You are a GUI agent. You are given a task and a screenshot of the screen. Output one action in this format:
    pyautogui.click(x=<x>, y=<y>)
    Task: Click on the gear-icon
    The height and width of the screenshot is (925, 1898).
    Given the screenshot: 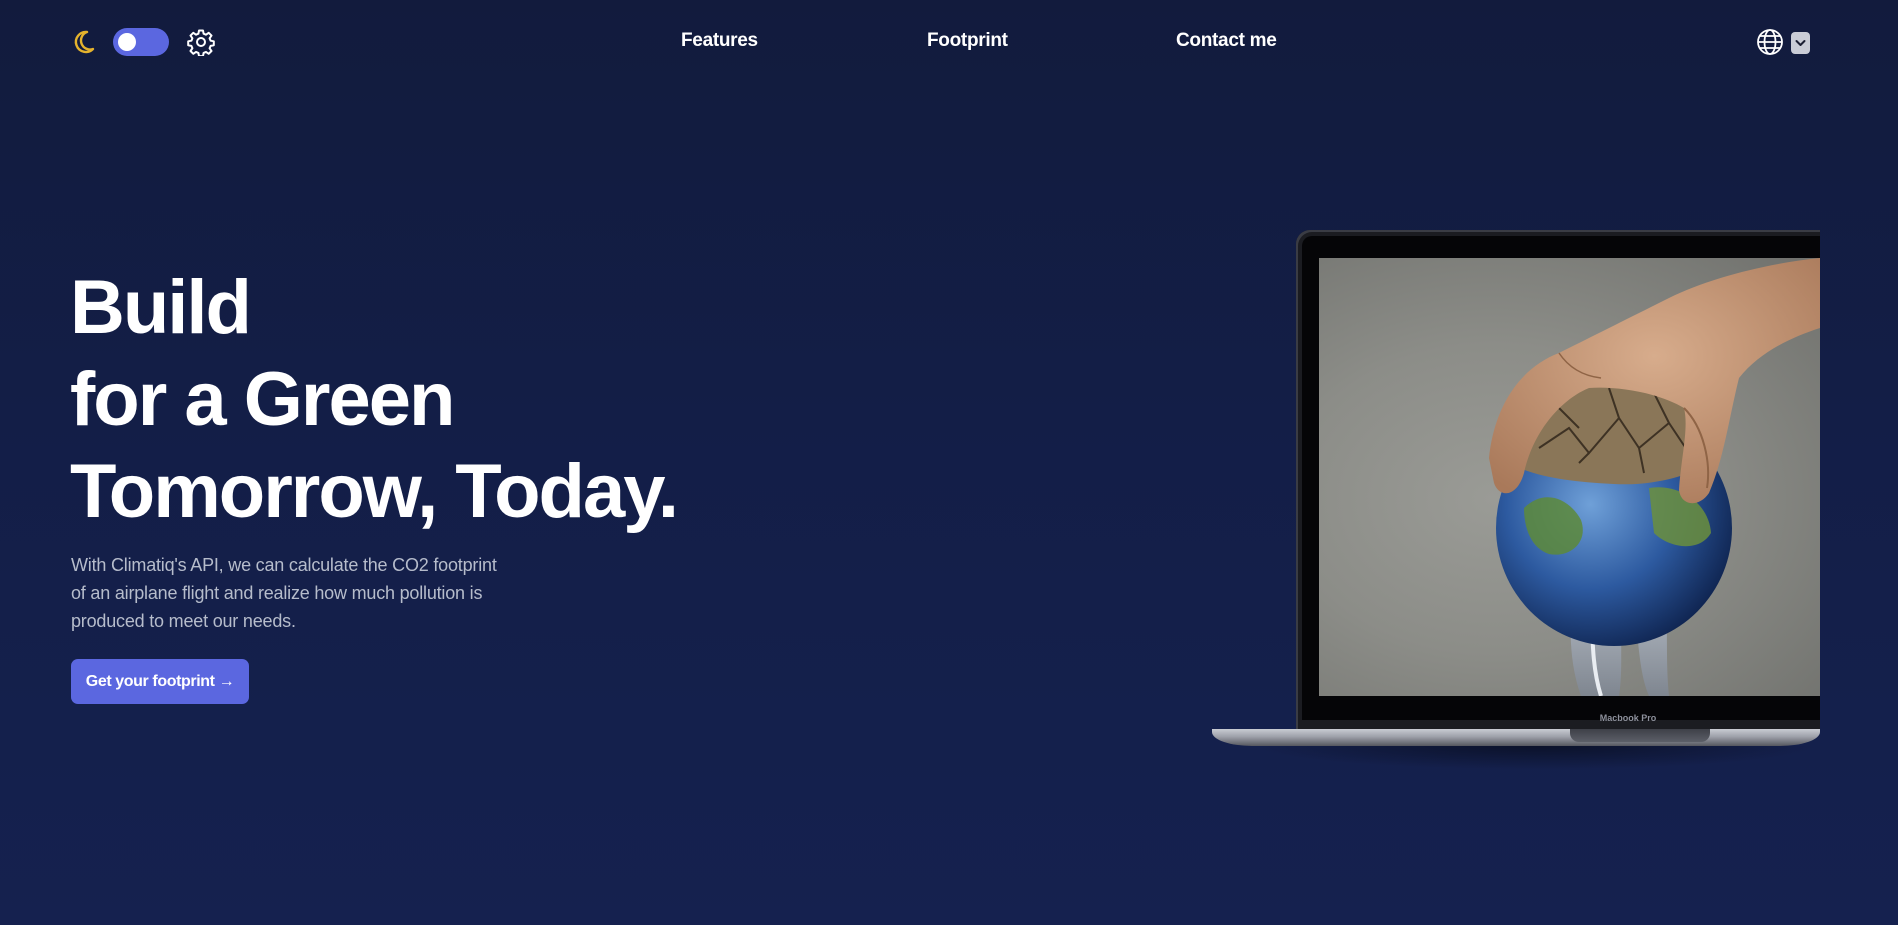 What is the action you would take?
    pyautogui.click(x=201, y=42)
    